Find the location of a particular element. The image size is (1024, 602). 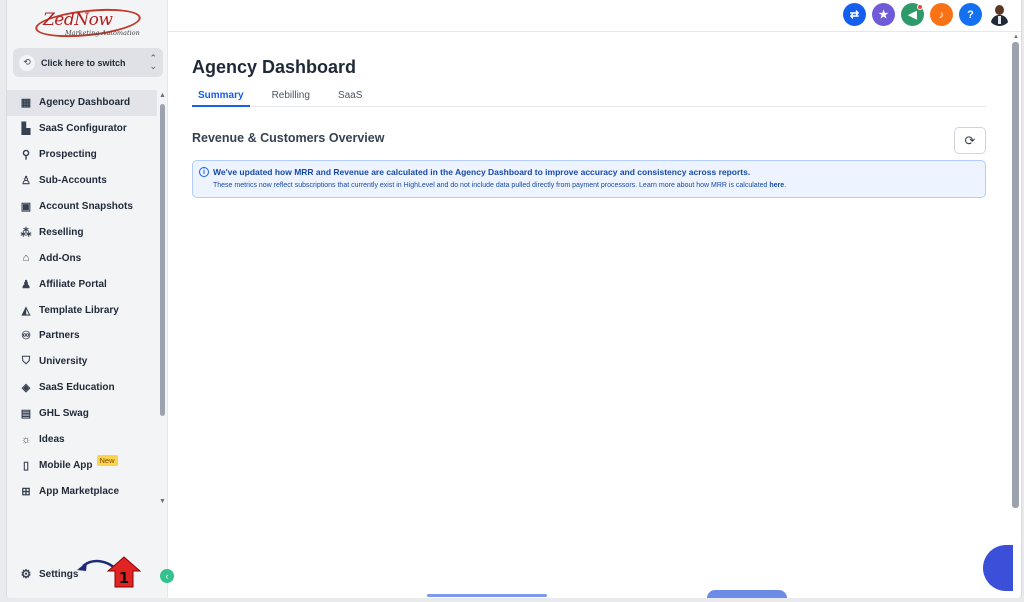

sidebar-item-reselling: ⁂ Reselling is located at coordinates (82, 232).